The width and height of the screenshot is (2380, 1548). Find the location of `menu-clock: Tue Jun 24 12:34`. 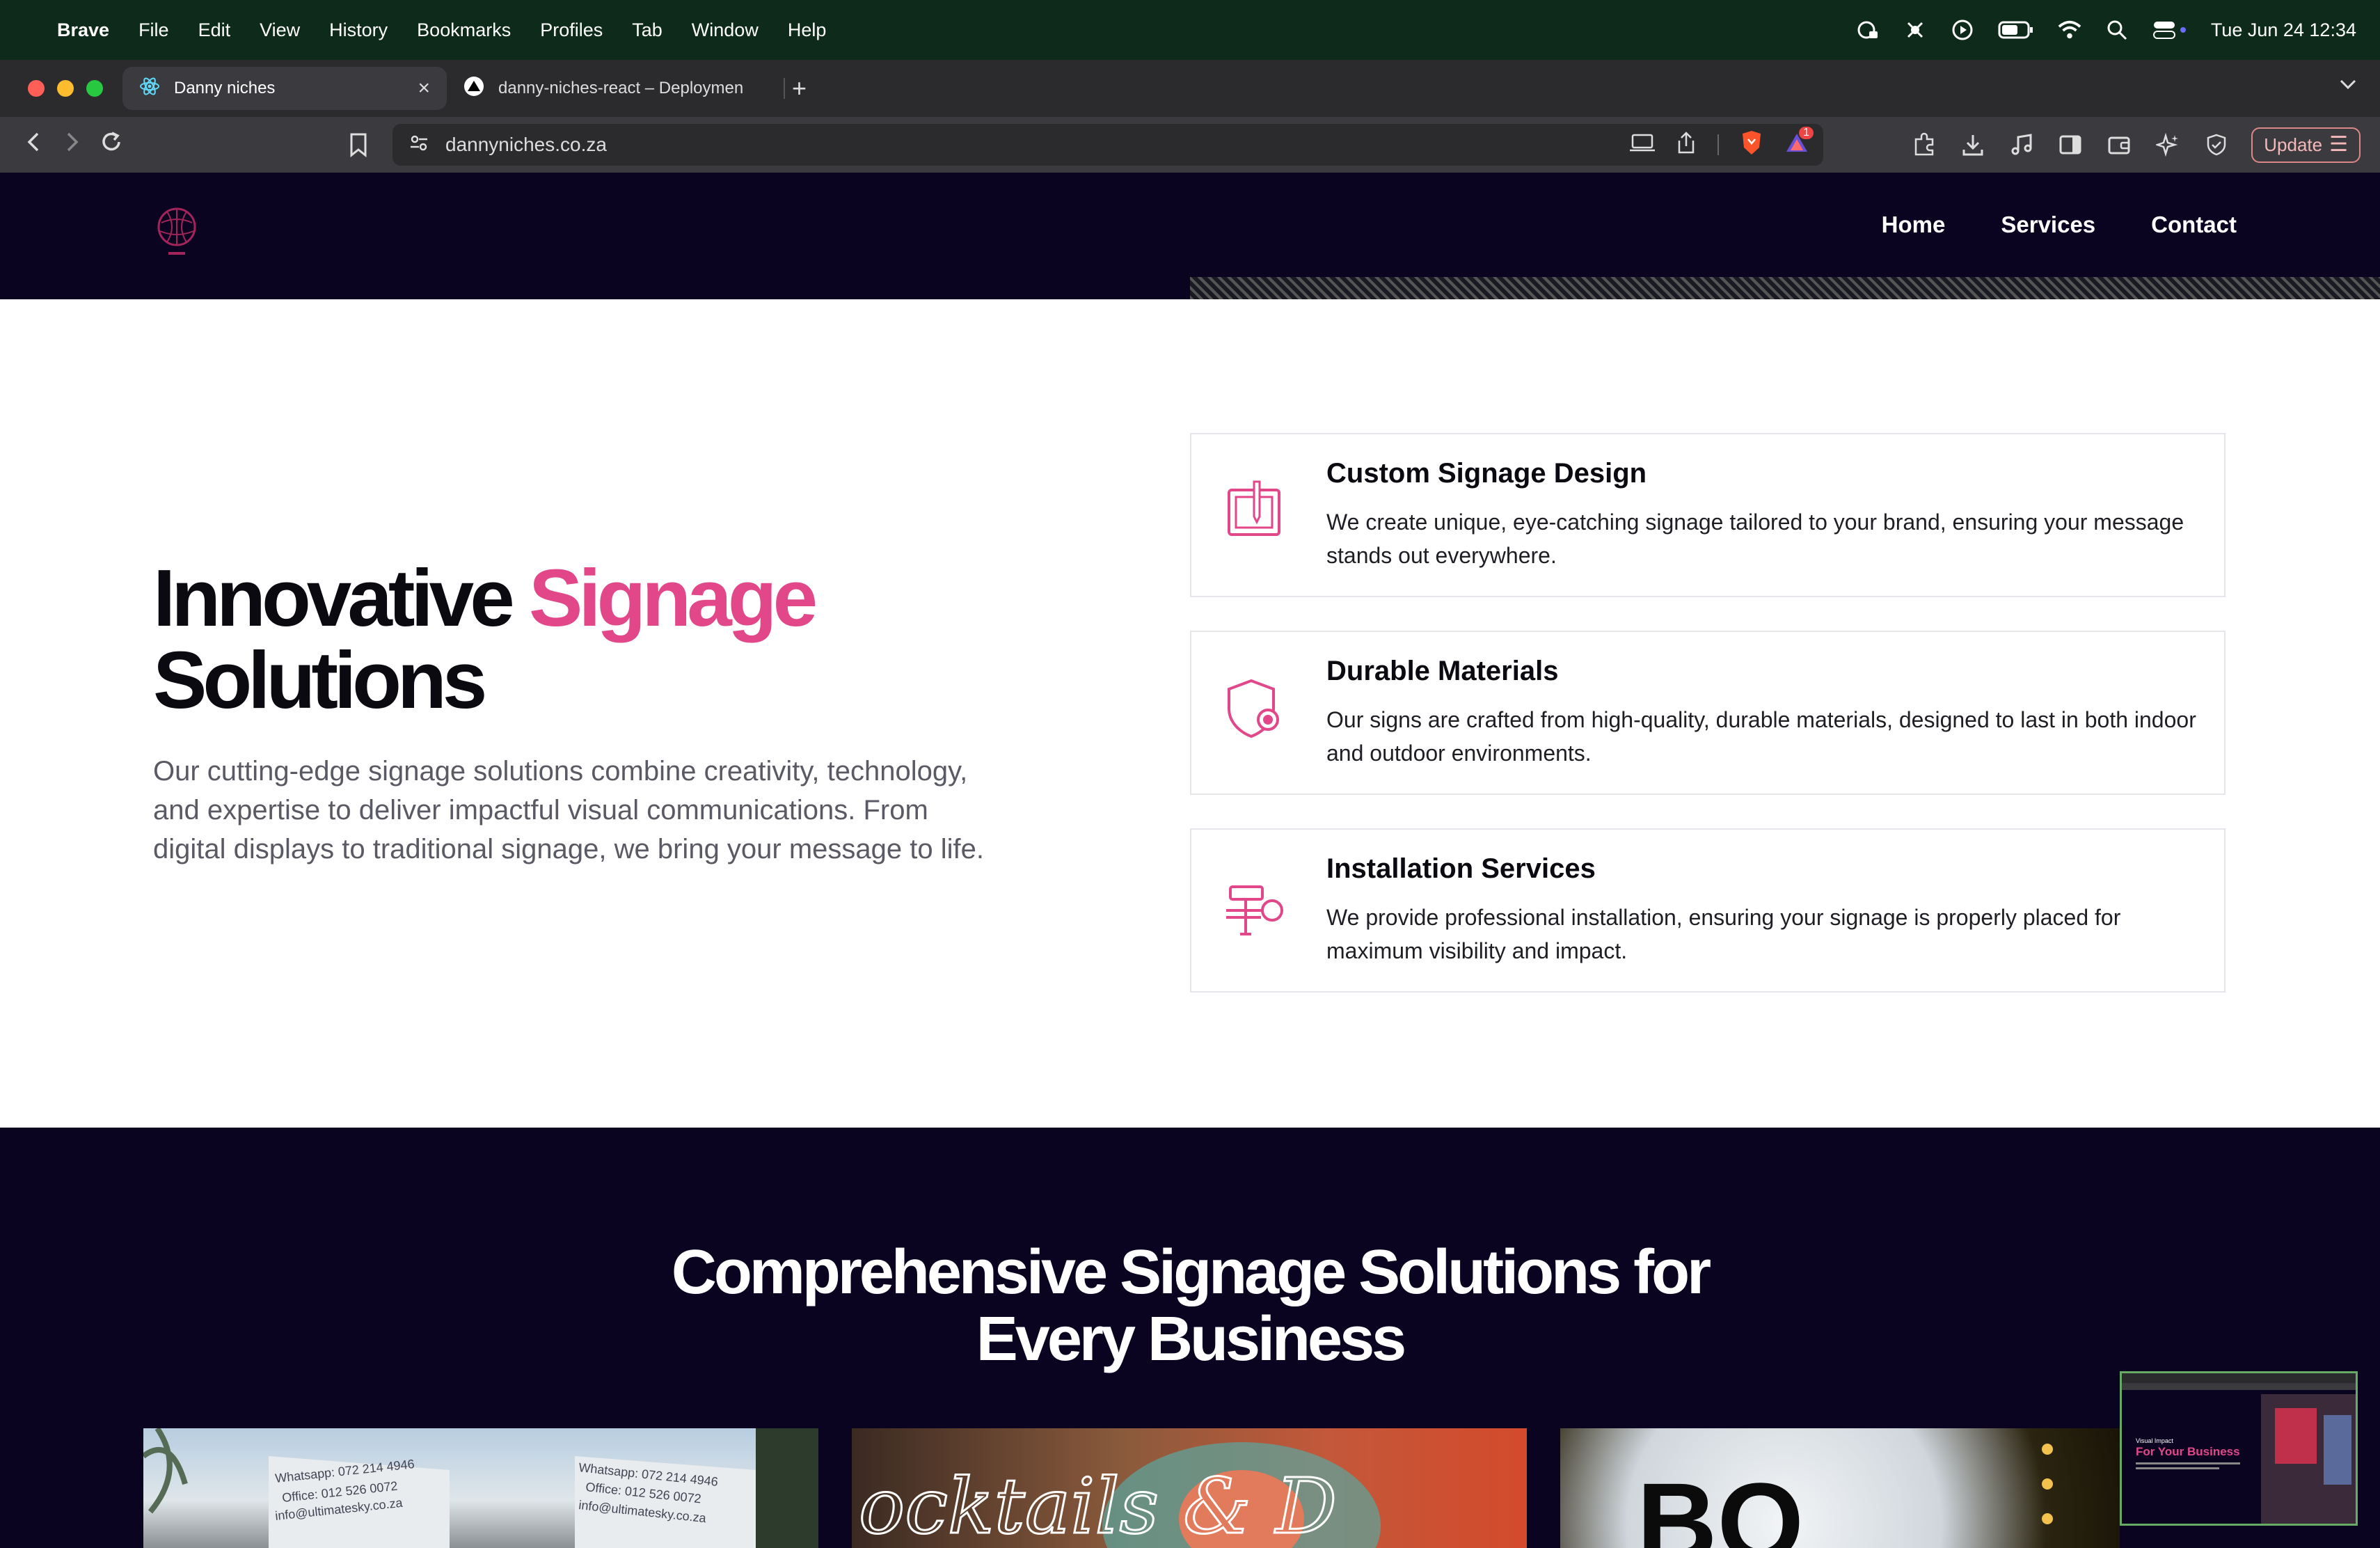

menu-clock: Tue Jun 24 12:34 is located at coordinates (2283, 30).